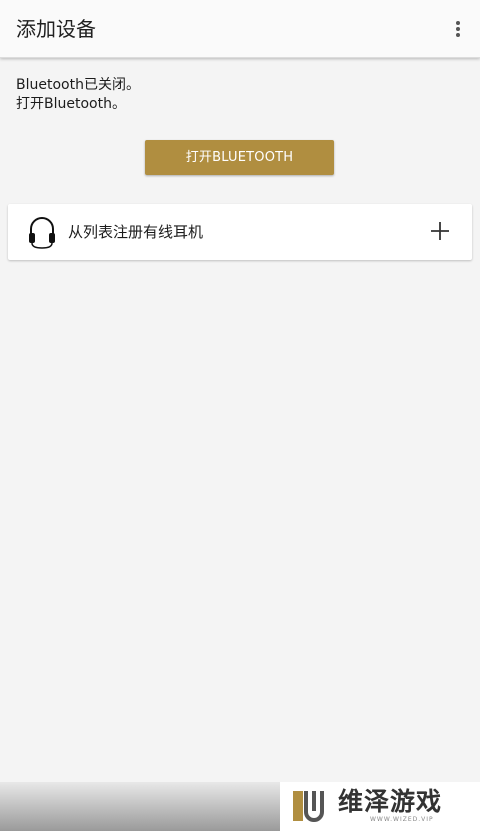  I want to click on app-bar: 添加设备, so click(240, 29).